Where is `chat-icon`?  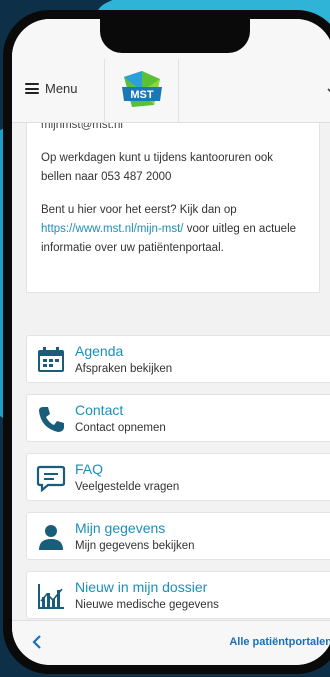 chat-icon is located at coordinates (51, 479).